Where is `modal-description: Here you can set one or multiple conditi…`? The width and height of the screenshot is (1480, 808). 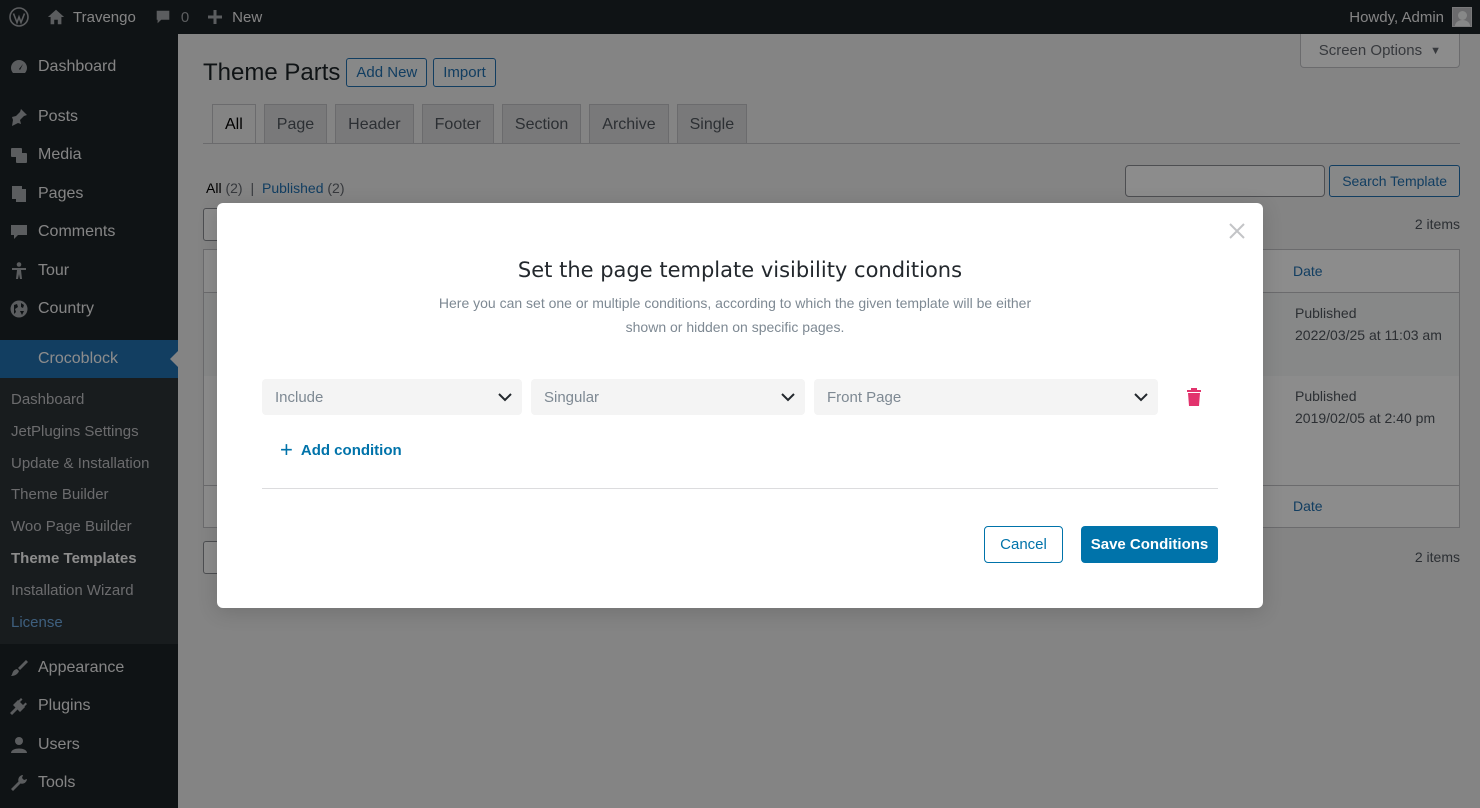
modal-description: Here you can set one or multiple conditi… is located at coordinates (735, 315).